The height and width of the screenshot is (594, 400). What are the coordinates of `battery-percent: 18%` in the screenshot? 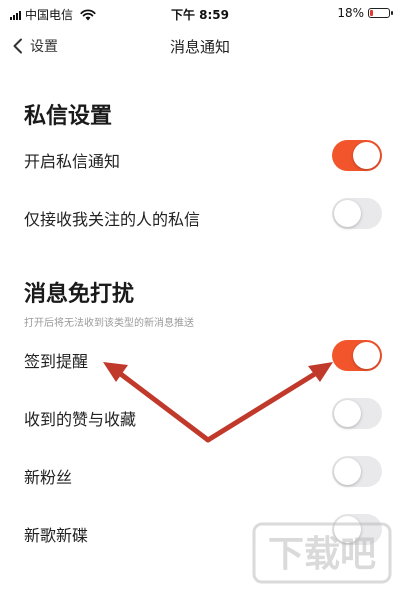 It's located at (350, 13).